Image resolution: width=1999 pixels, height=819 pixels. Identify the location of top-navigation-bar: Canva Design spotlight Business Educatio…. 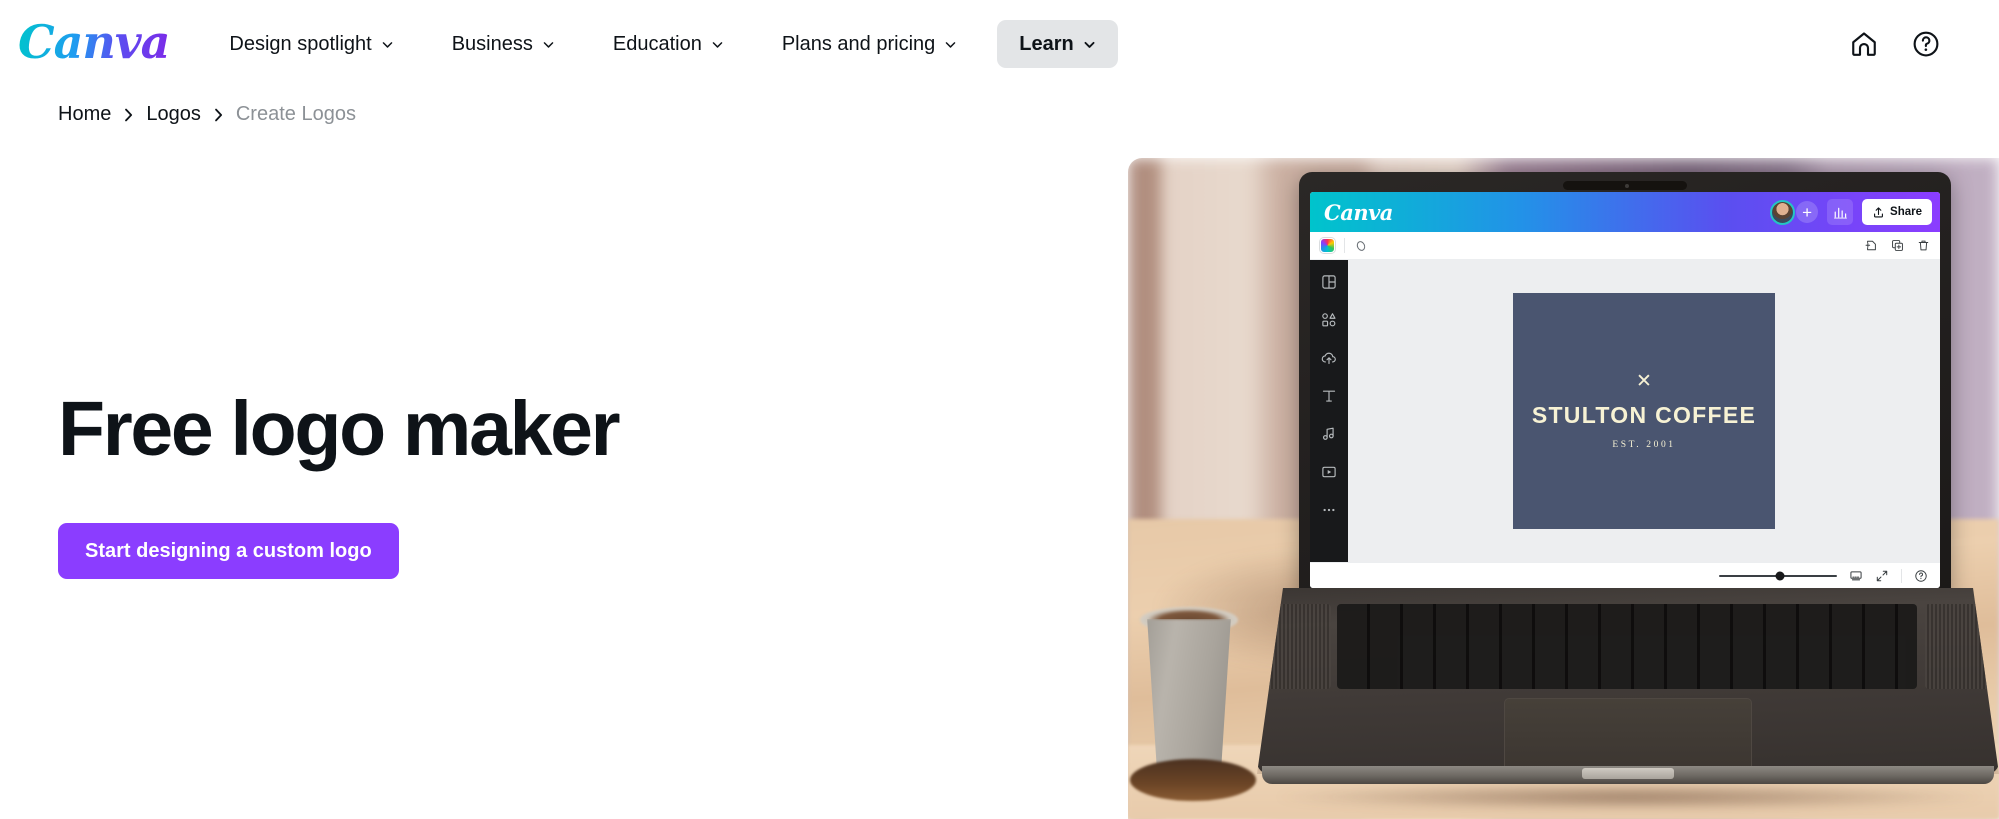
(999, 44).